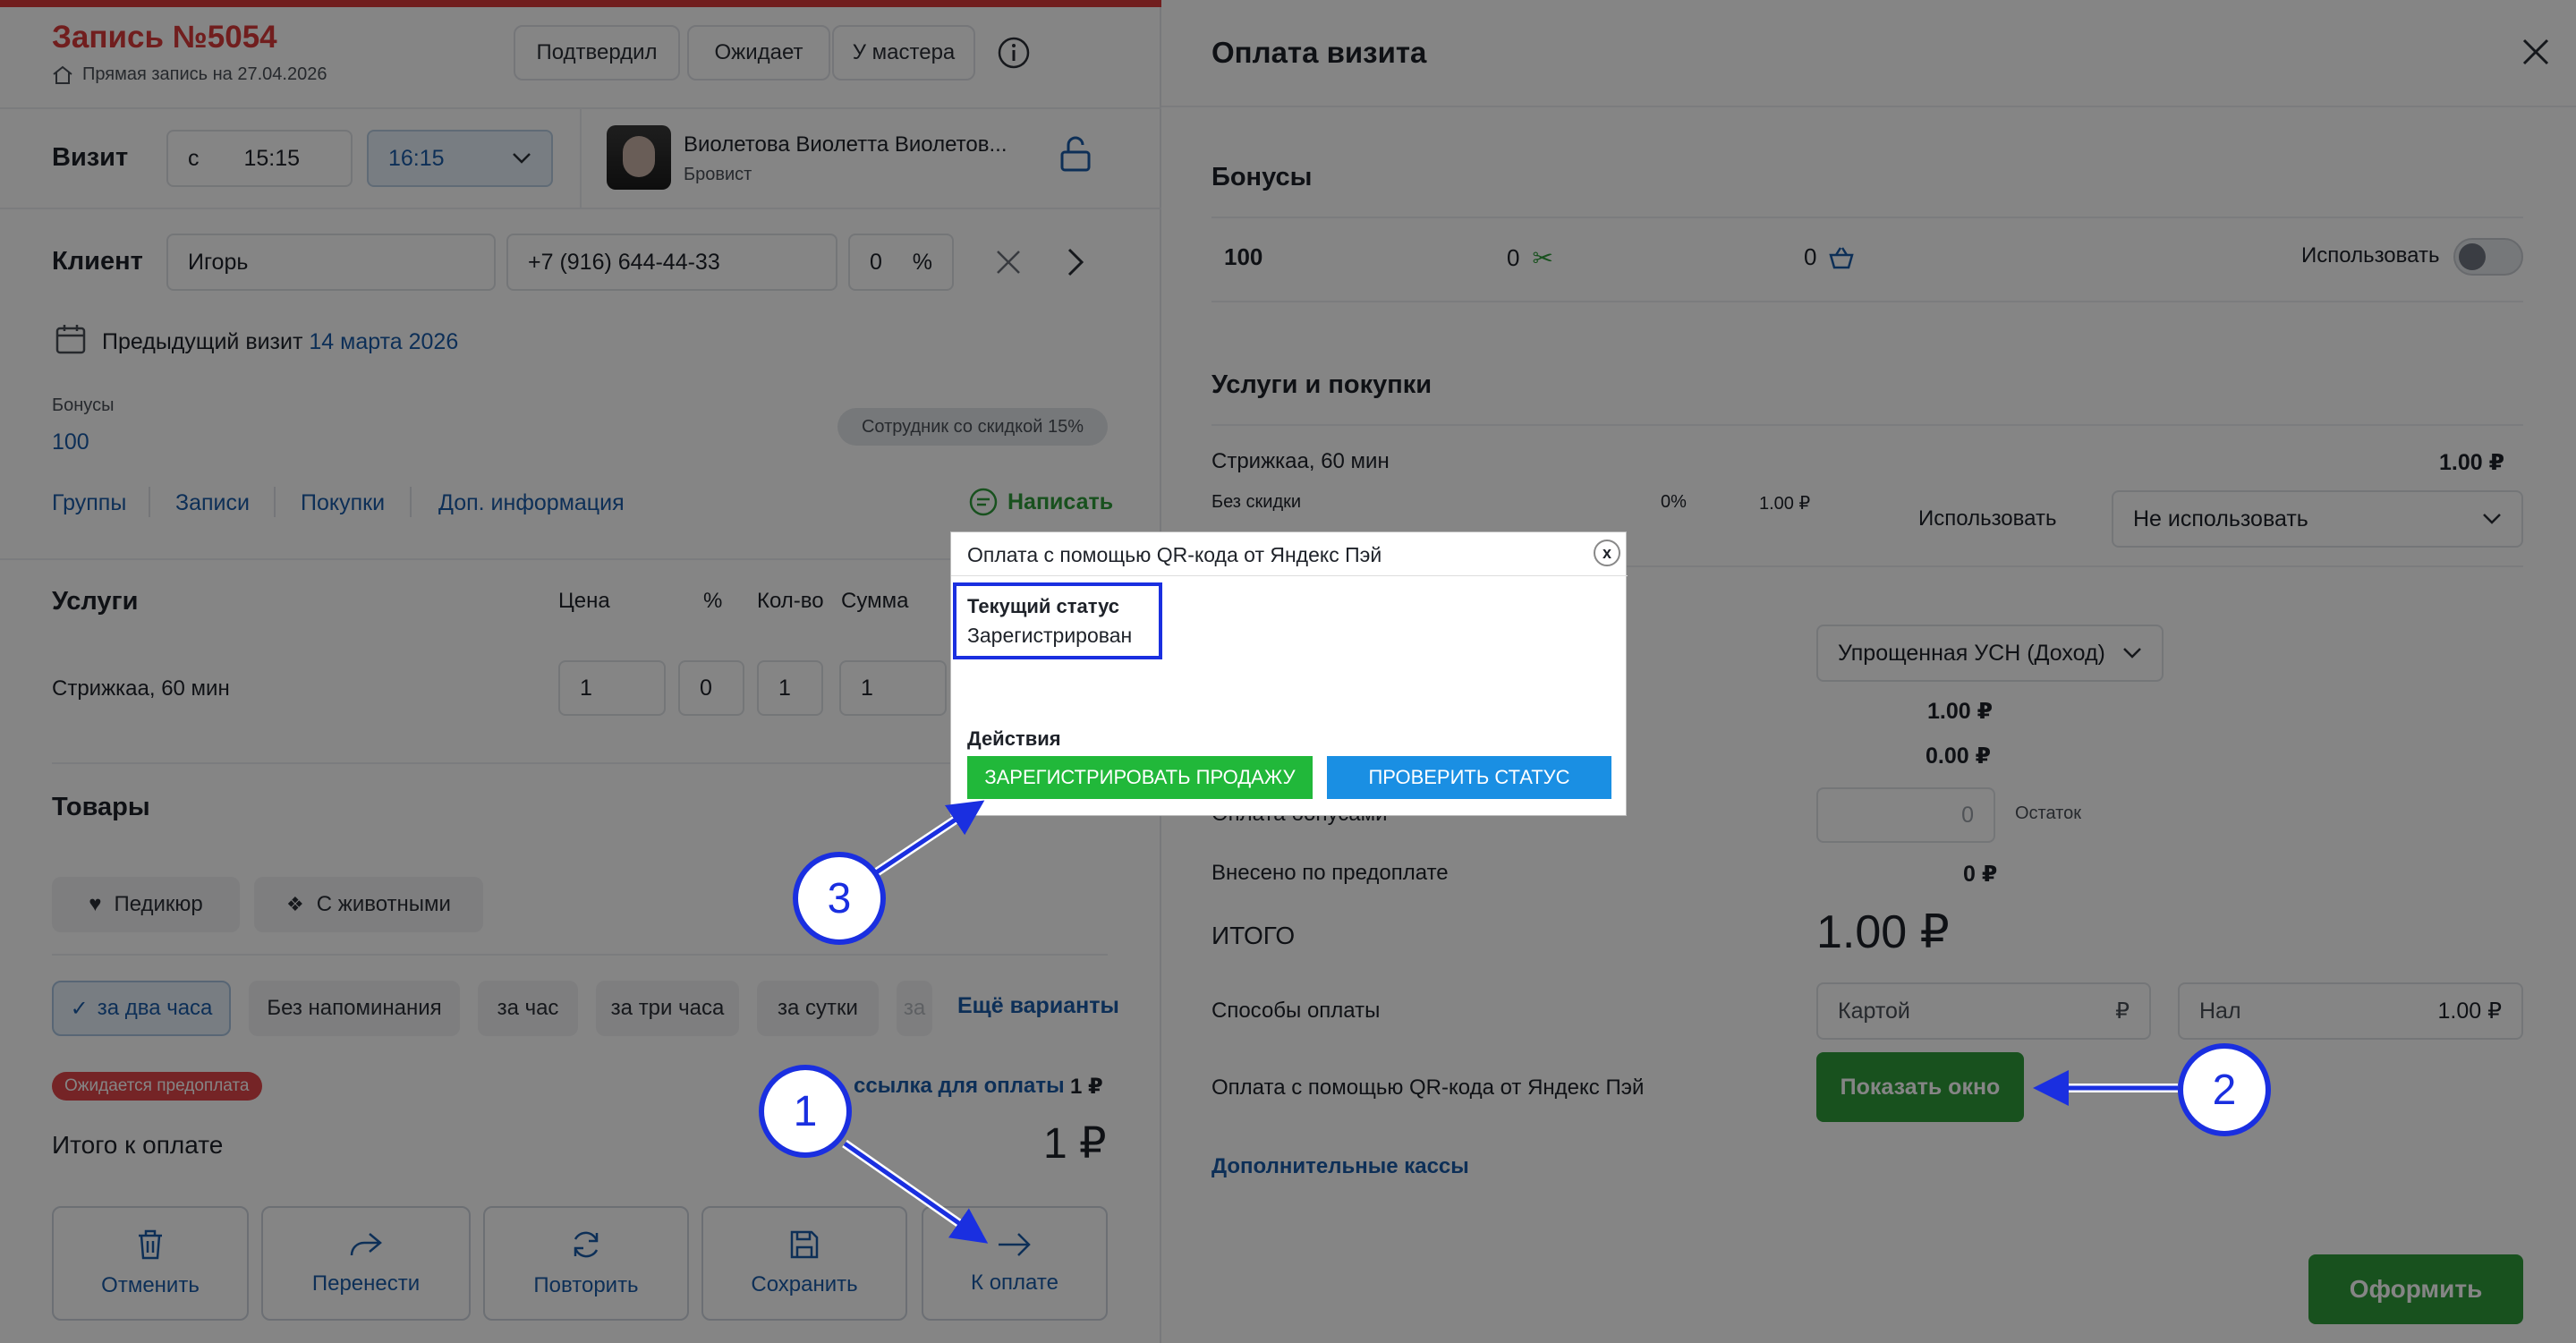 The height and width of the screenshot is (1343, 2576). Describe the element at coordinates (839, 898) in the screenshot. I see `callout-3: 3` at that location.